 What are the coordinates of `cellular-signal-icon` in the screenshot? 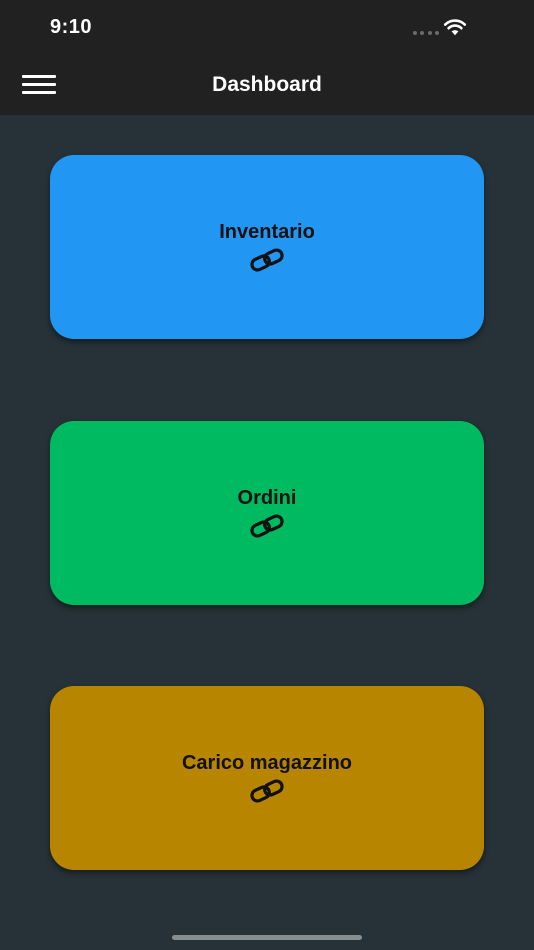 It's located at (426, 33).